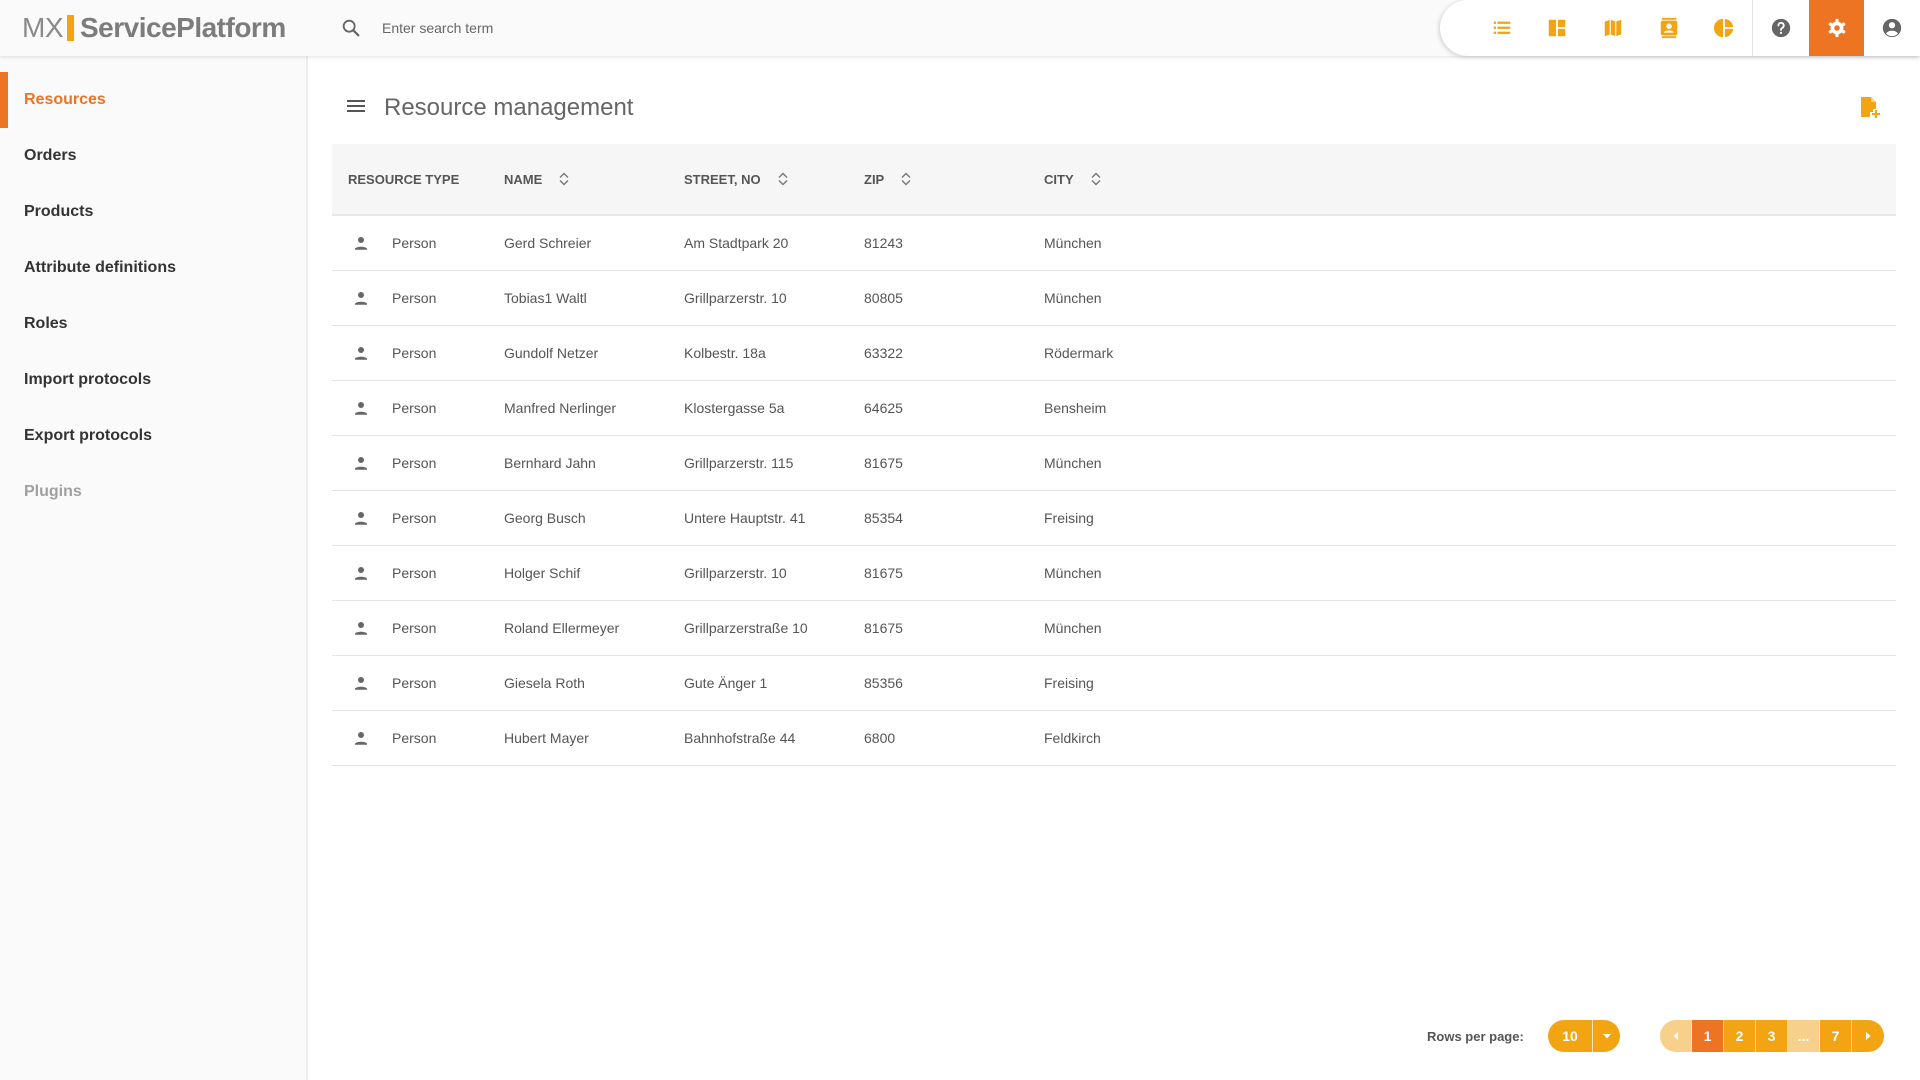  I want to click on cell-name: Roland Ellermeyer, so click(562, 628).